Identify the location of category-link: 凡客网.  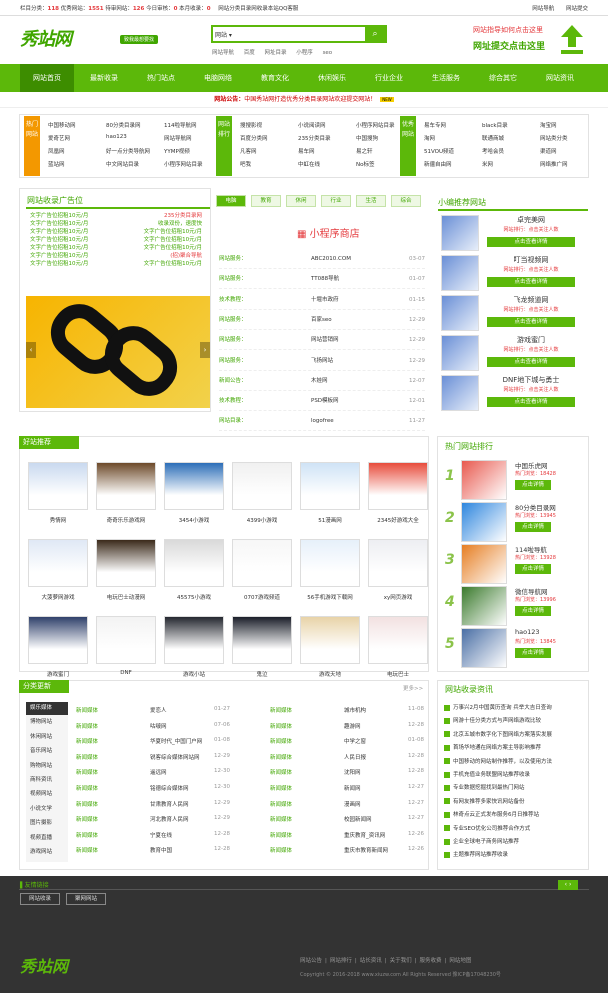
(248, 151).